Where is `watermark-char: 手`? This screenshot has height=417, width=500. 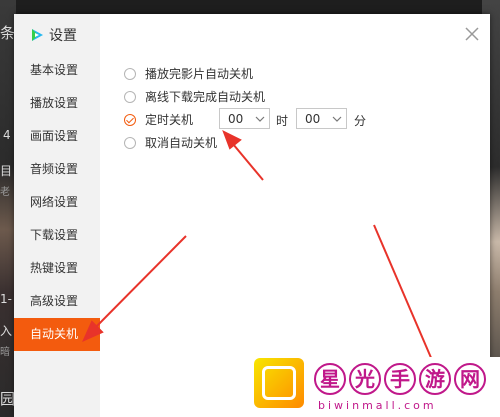 watermark-char: 手 is located at coordinates (400, 379).